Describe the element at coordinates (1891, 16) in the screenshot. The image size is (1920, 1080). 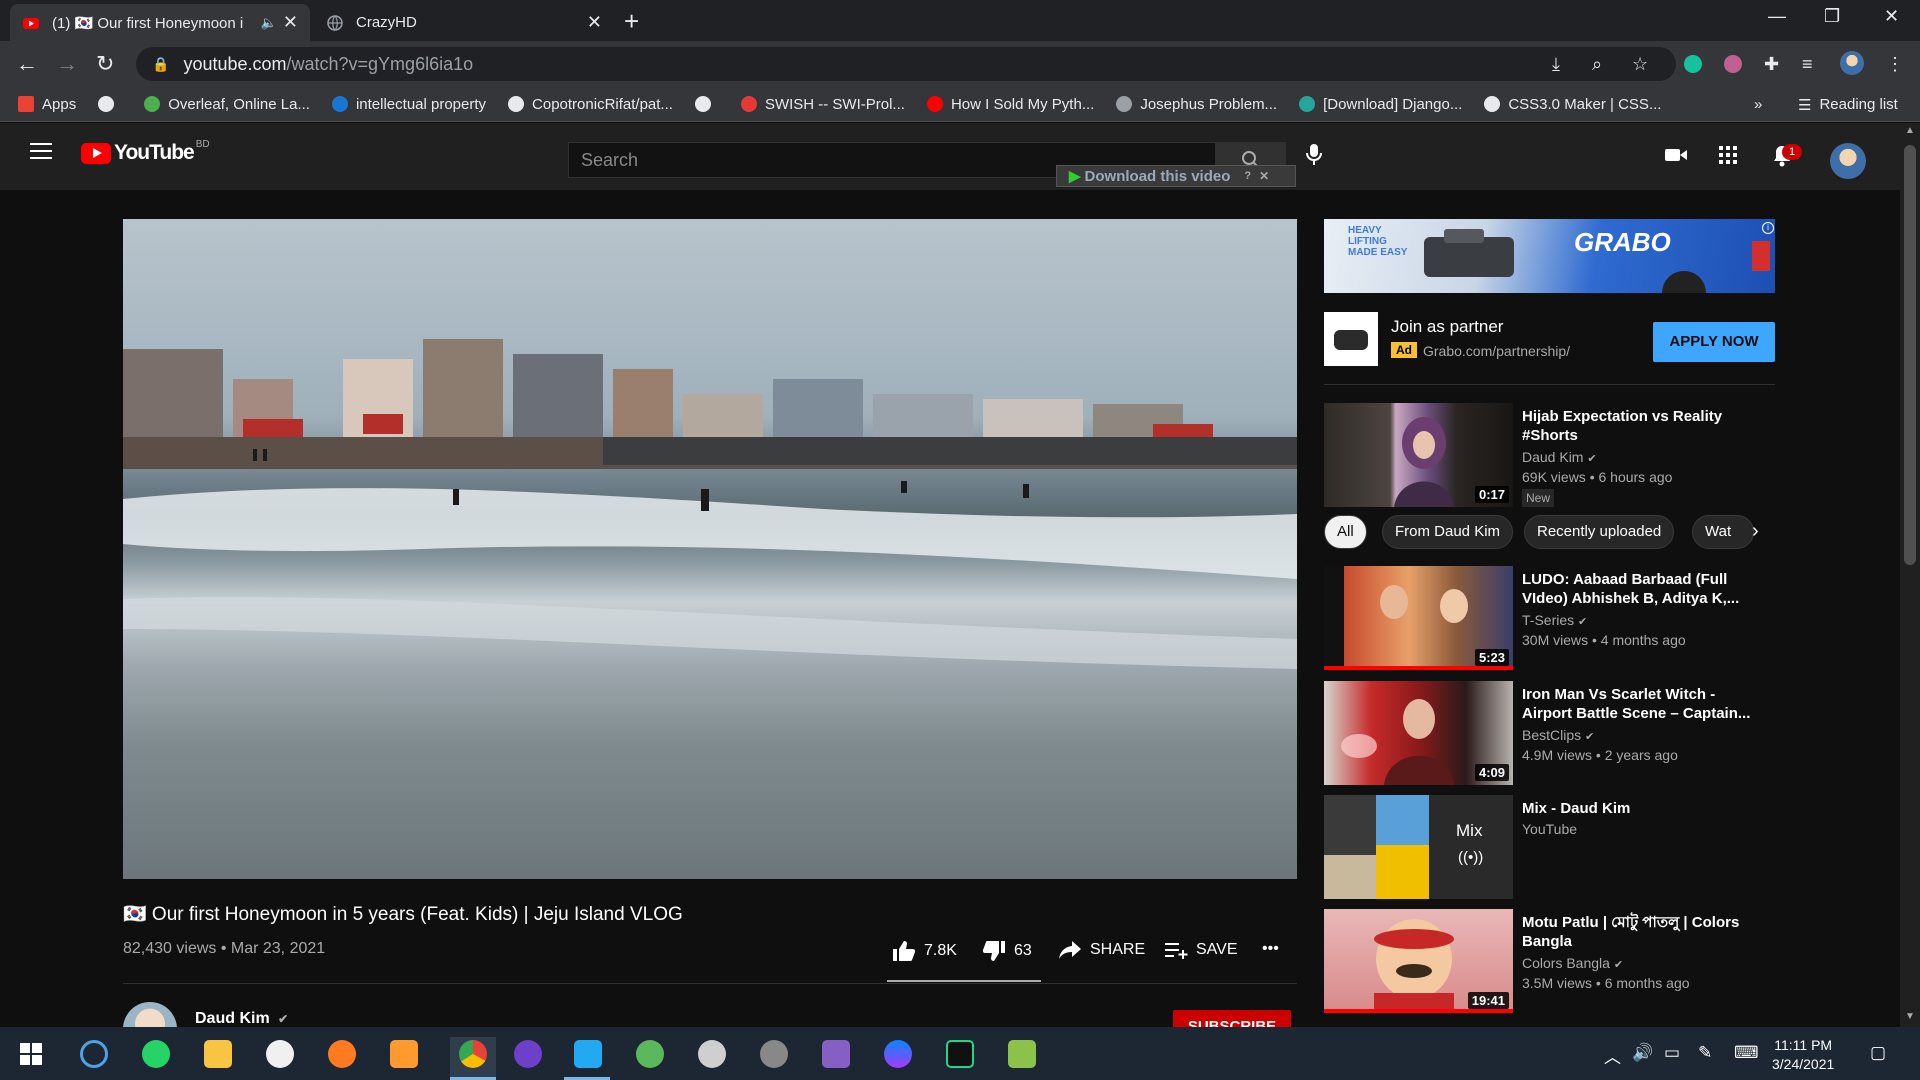
I see `close-window-icon: ✕` at that location.